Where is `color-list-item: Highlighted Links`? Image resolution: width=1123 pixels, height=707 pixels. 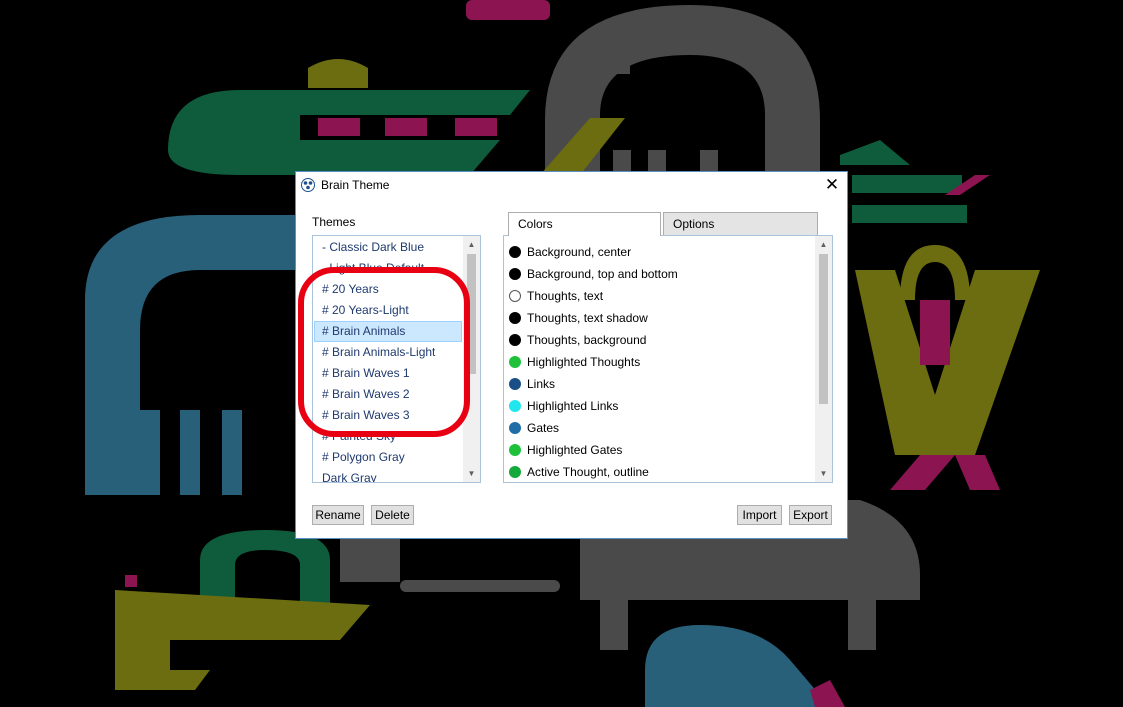
color-list-item: Highlighted Links is located at coordinates (659, 406).